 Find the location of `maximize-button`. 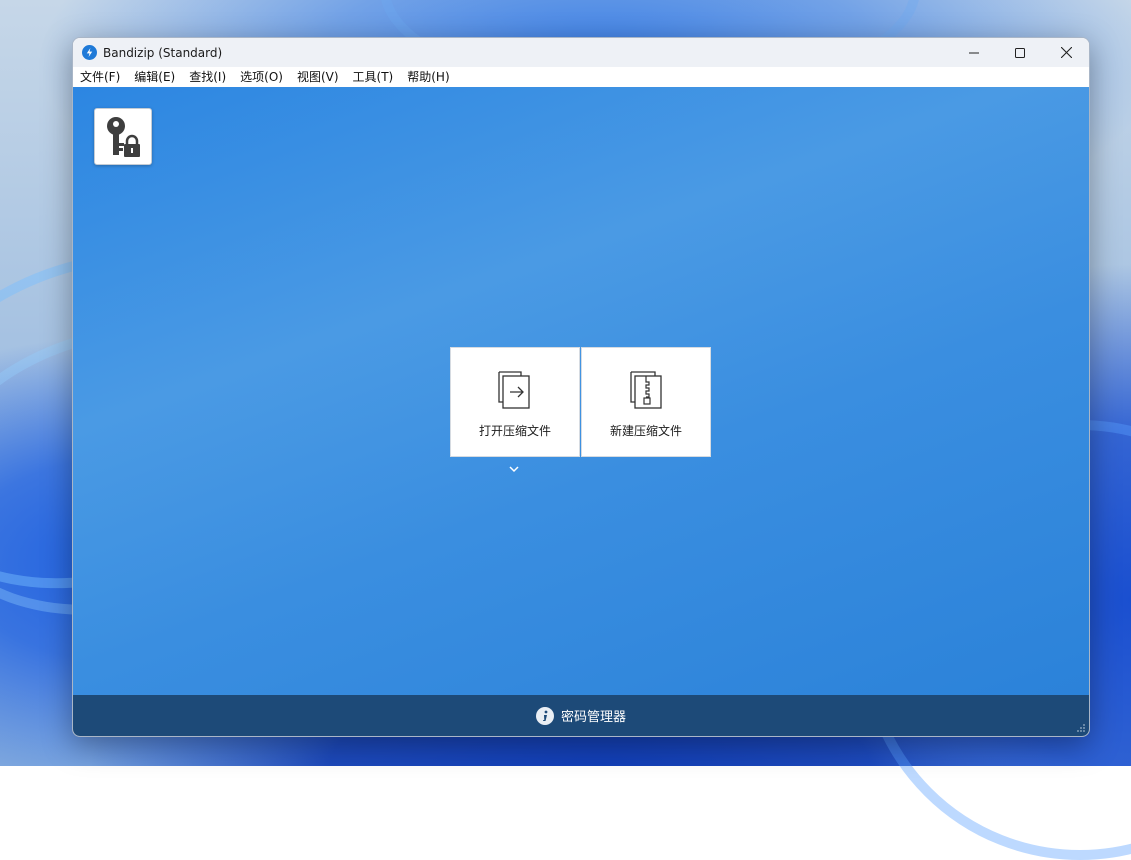

maximize-button is located at coordinates (1020, 52).